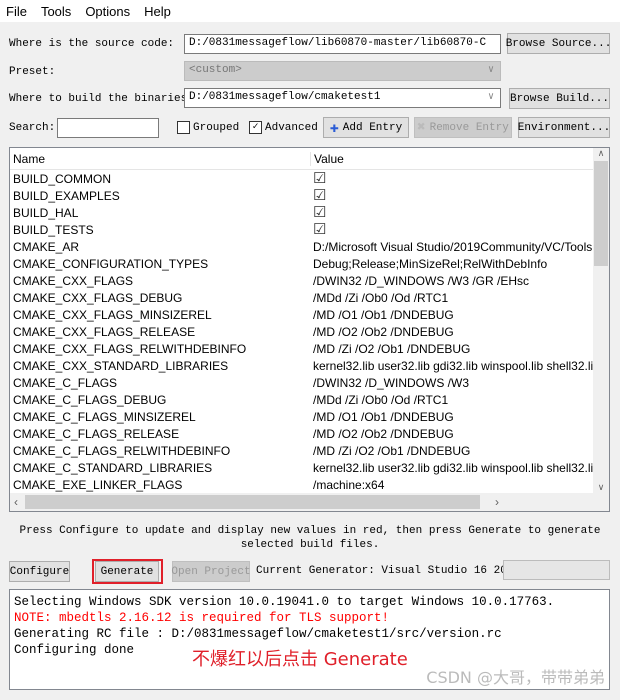 The width and height of the screenshot is (620, 700). Describe the element at coordinates (56, 11) in the screenshot. I see `menu-tools: Tools` at that location.